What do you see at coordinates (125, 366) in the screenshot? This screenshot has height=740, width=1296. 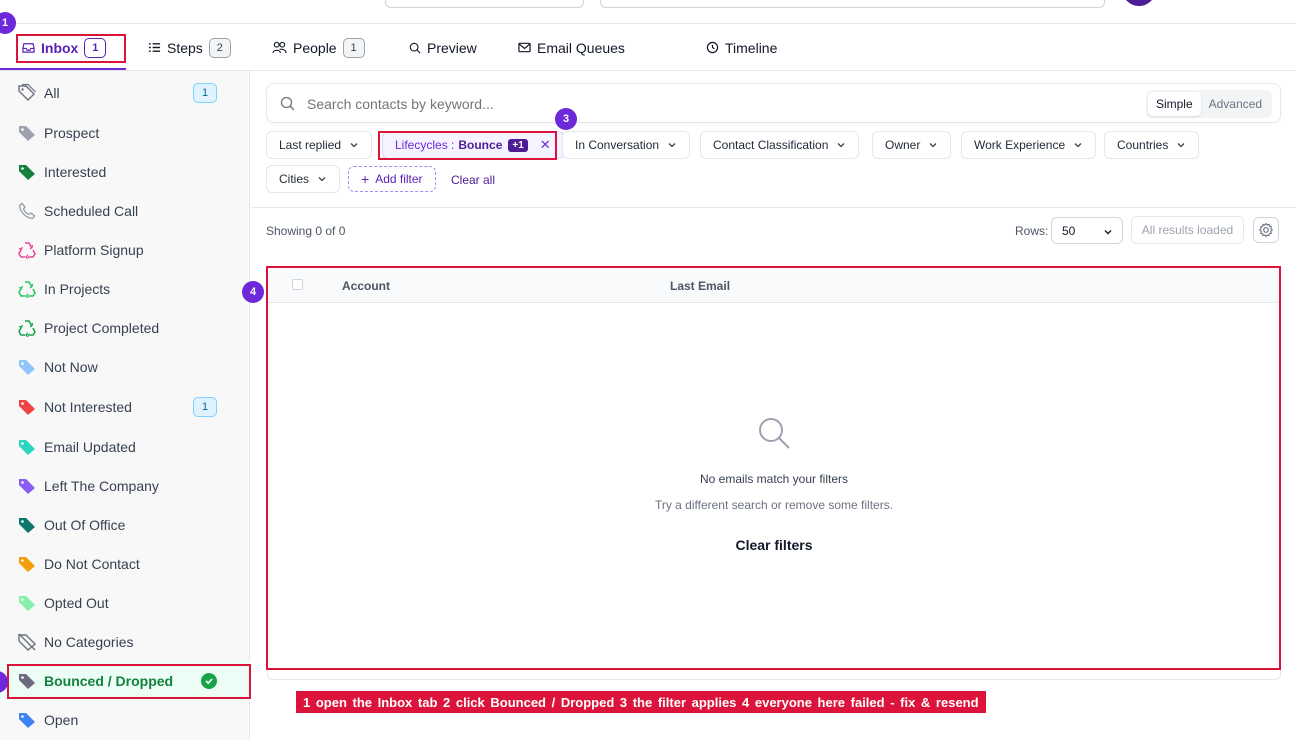 I see `sidebar-item-not-now: Not Now` at bounding box center [125, 366].